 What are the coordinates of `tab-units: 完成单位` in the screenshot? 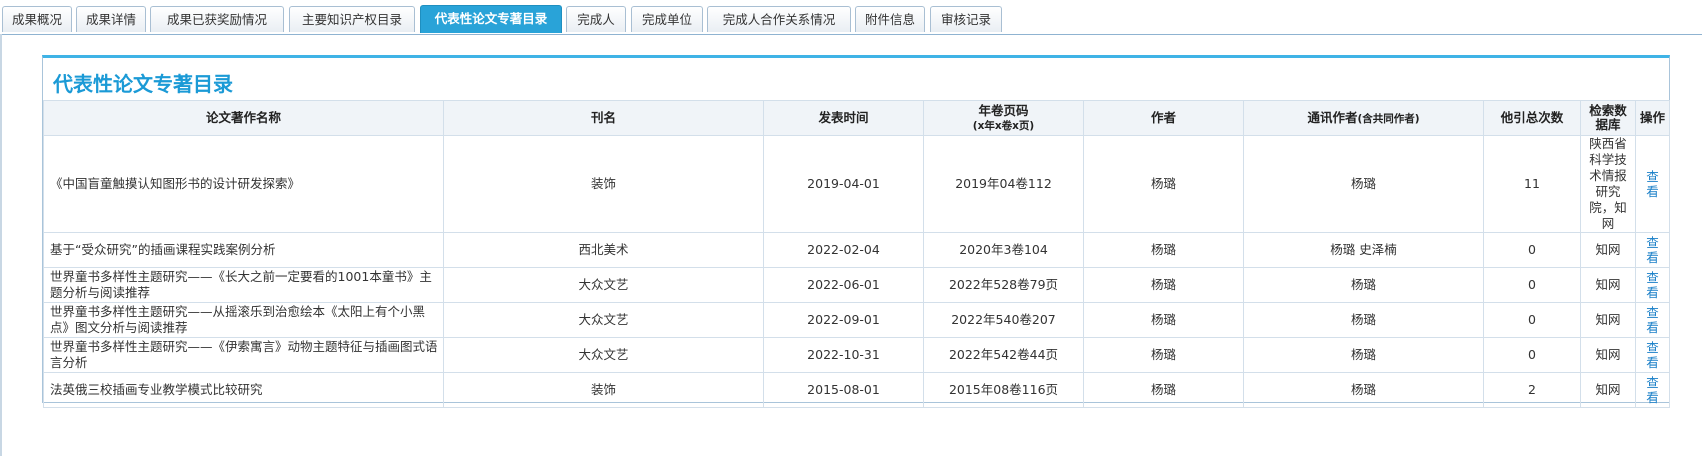 It's located at (667, 19).